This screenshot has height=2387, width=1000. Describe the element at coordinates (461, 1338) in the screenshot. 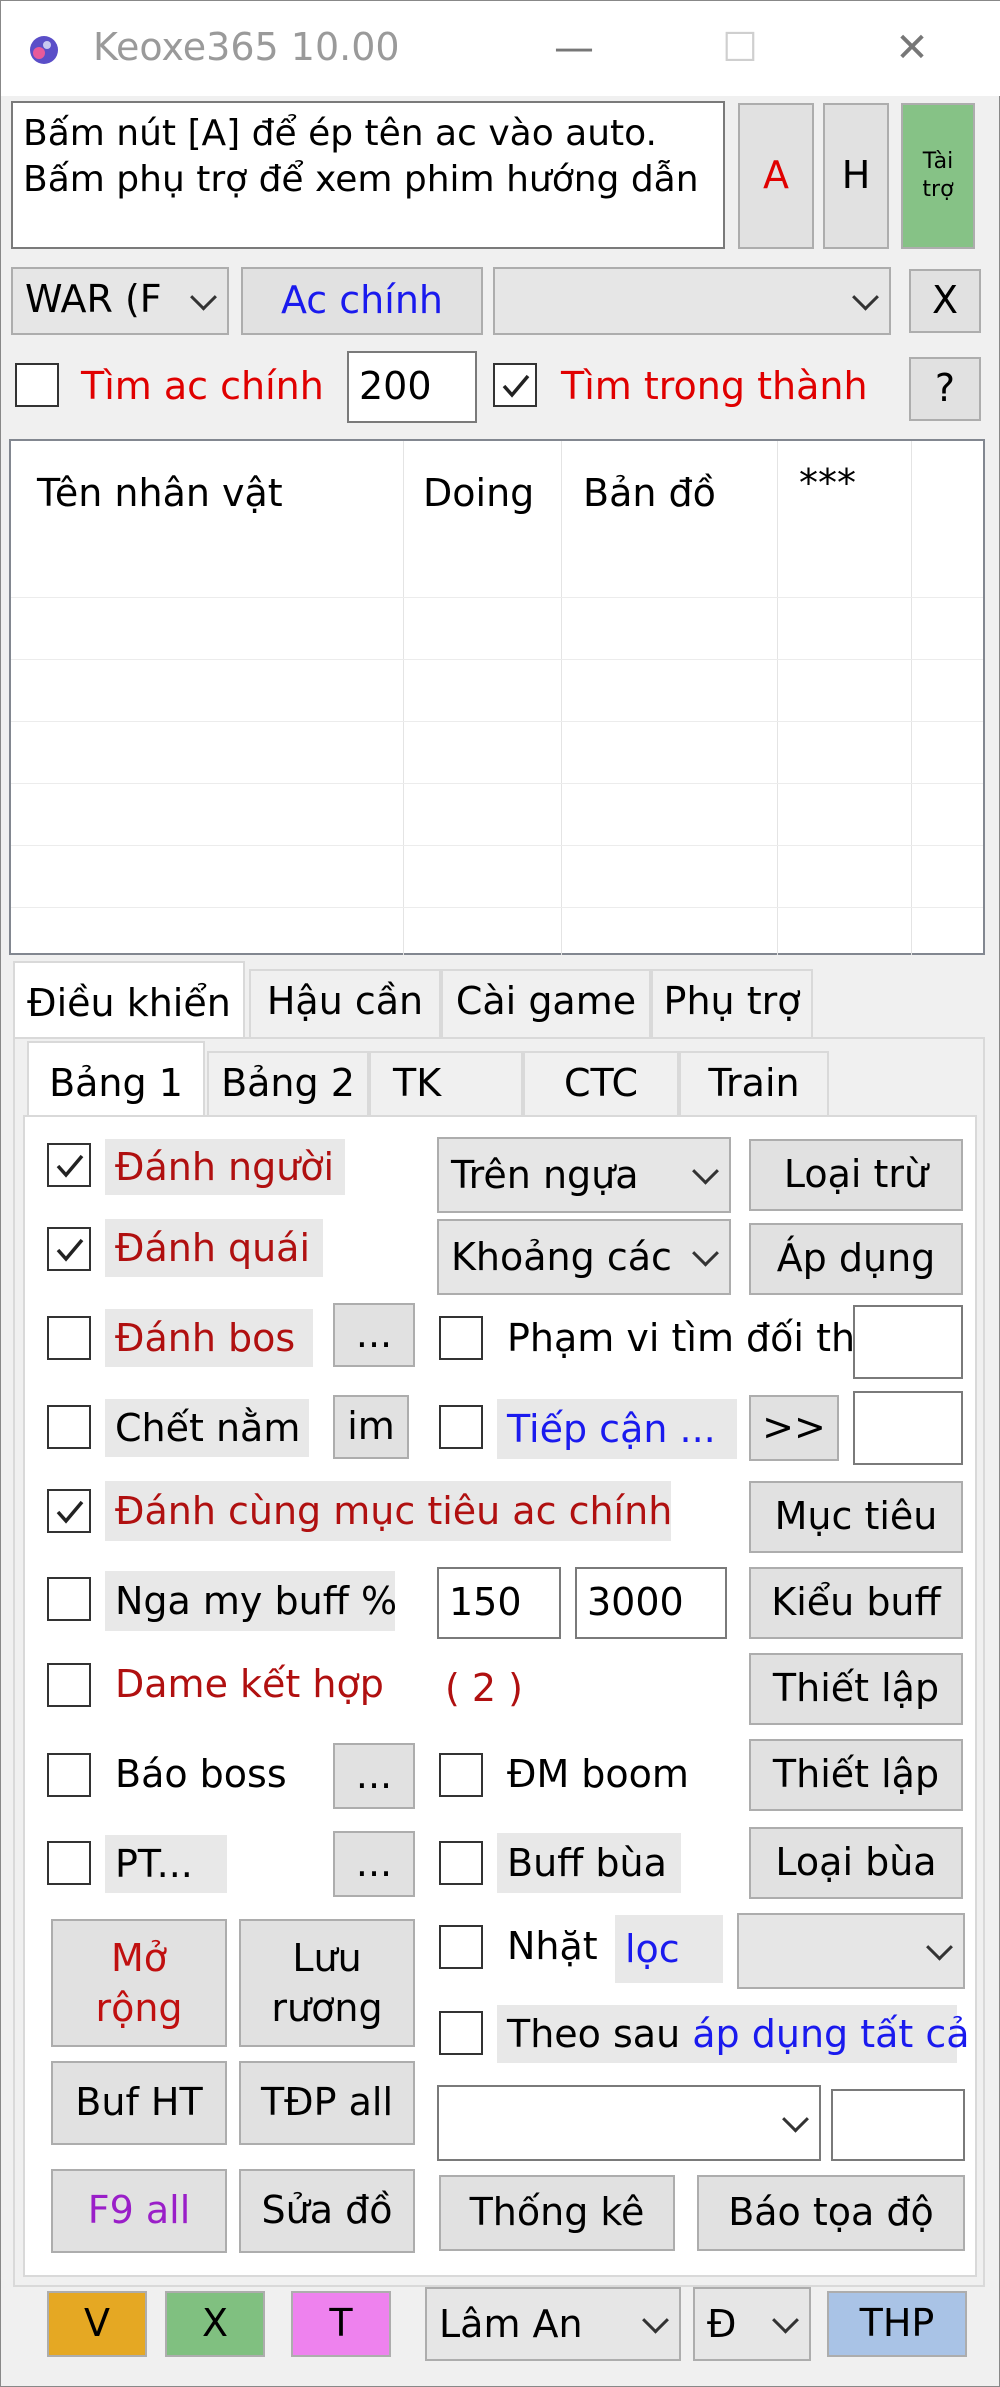

I see `pham-vi-checkbox` at that location.